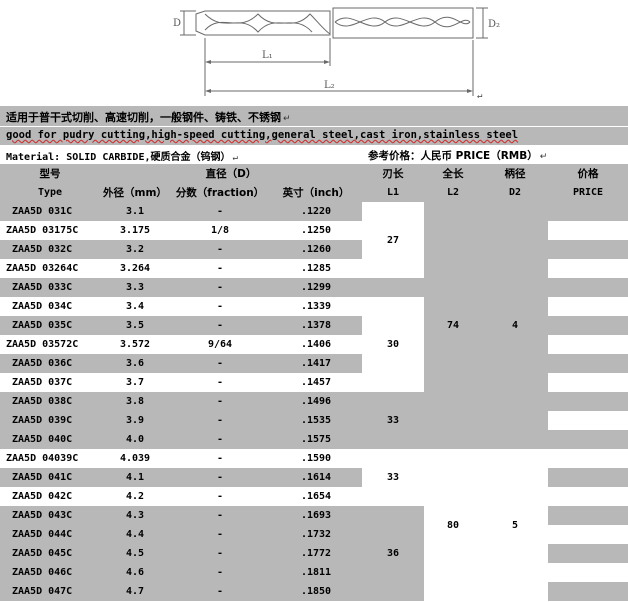 The height and width of the screenshot is (602, 628). Describe the element at coordinates (316, 401) in the screenshot. I see `cell-inch: .1496` at that location.